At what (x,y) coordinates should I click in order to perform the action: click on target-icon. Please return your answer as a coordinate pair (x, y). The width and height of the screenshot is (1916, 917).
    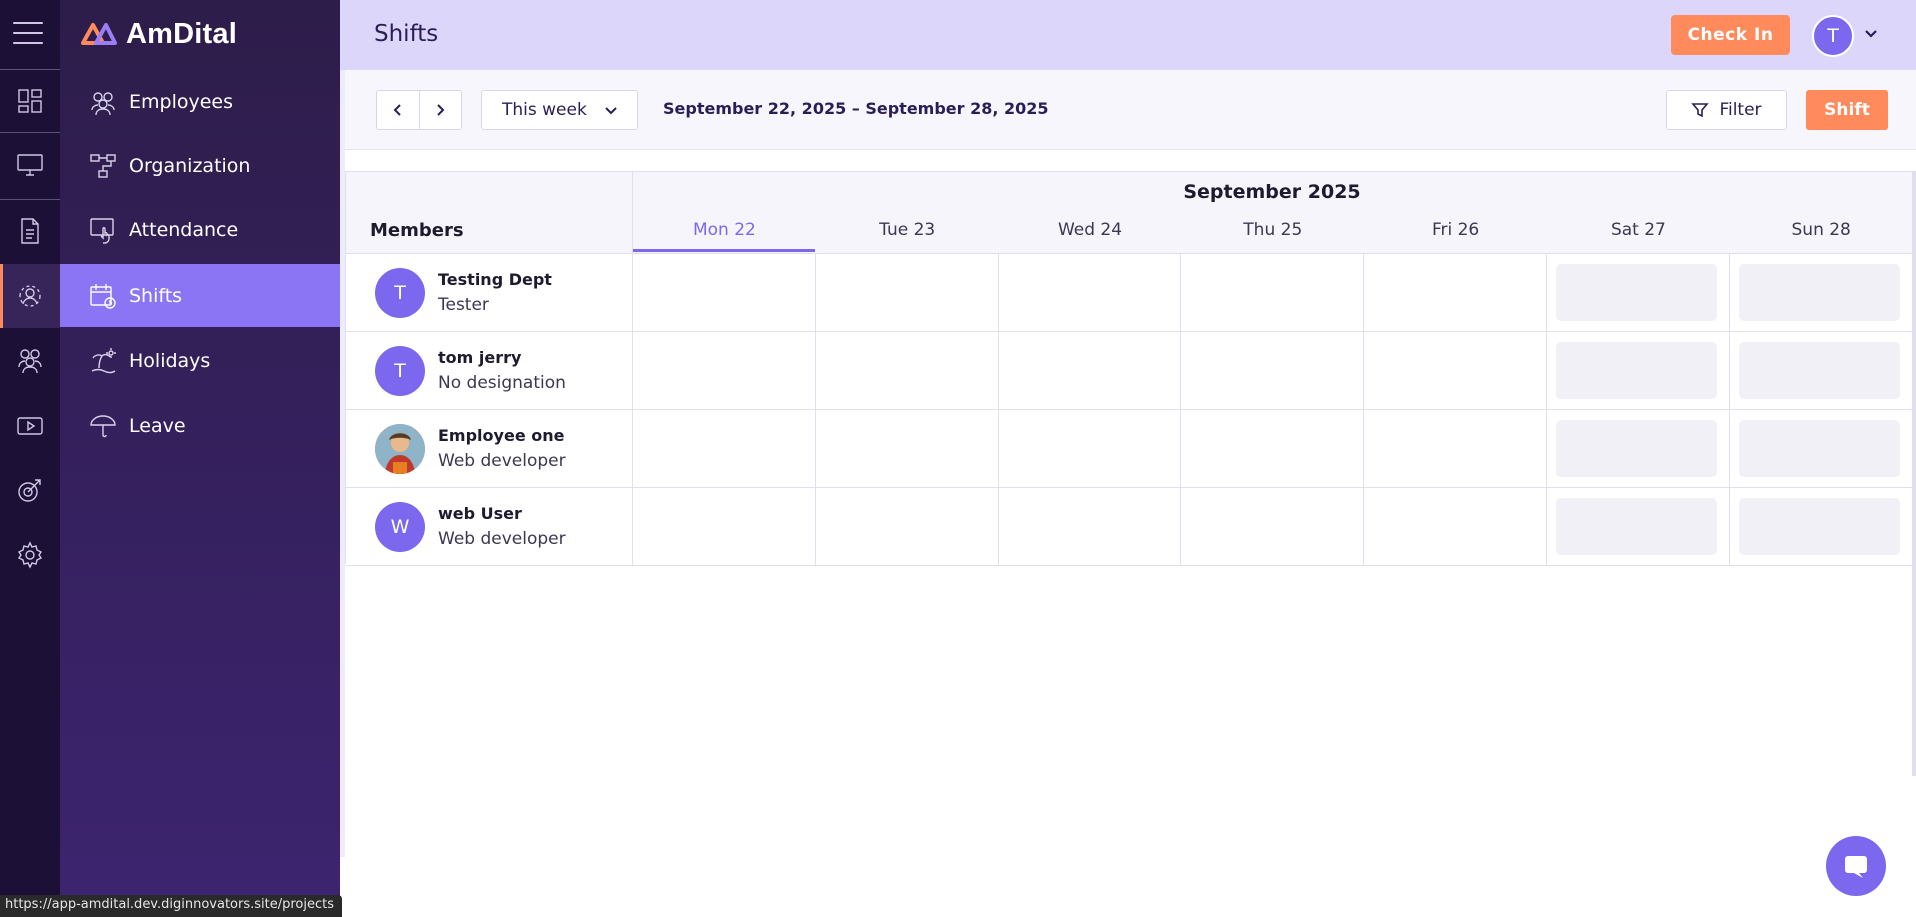
    Looking at the image, I should click on (30, 490).